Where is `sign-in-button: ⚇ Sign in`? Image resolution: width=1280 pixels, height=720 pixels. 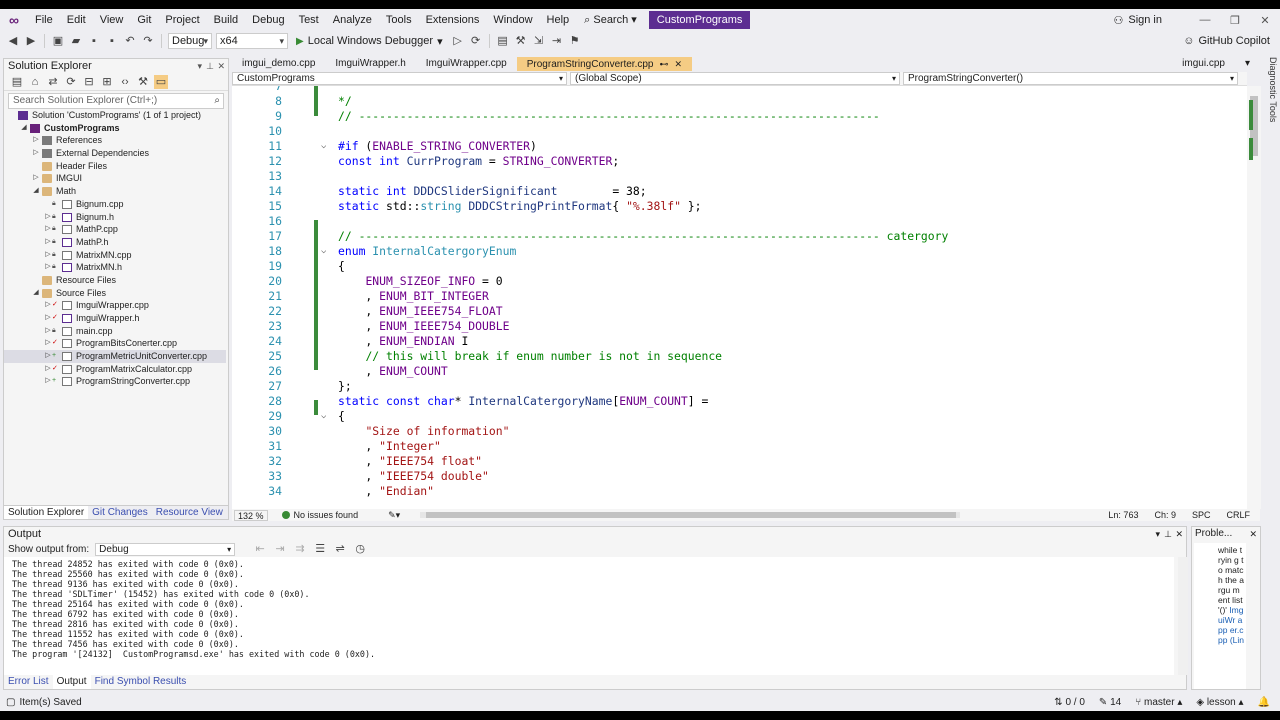
sign-in-button: ⚇ Sign in is located at coordinates (1137, 20).